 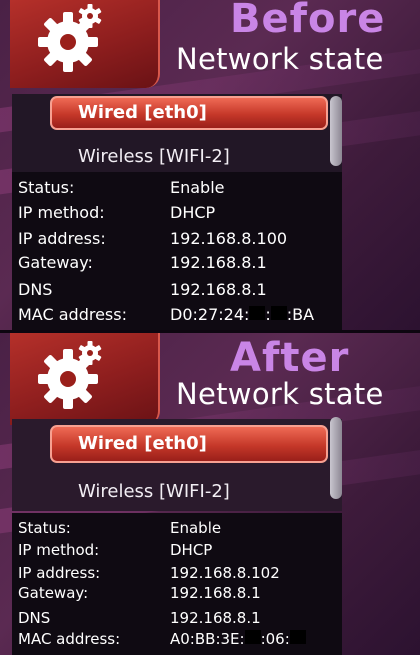 I want to click on mac-address-value: A0:BB:3E: :06:, so click(x=238, y=639).